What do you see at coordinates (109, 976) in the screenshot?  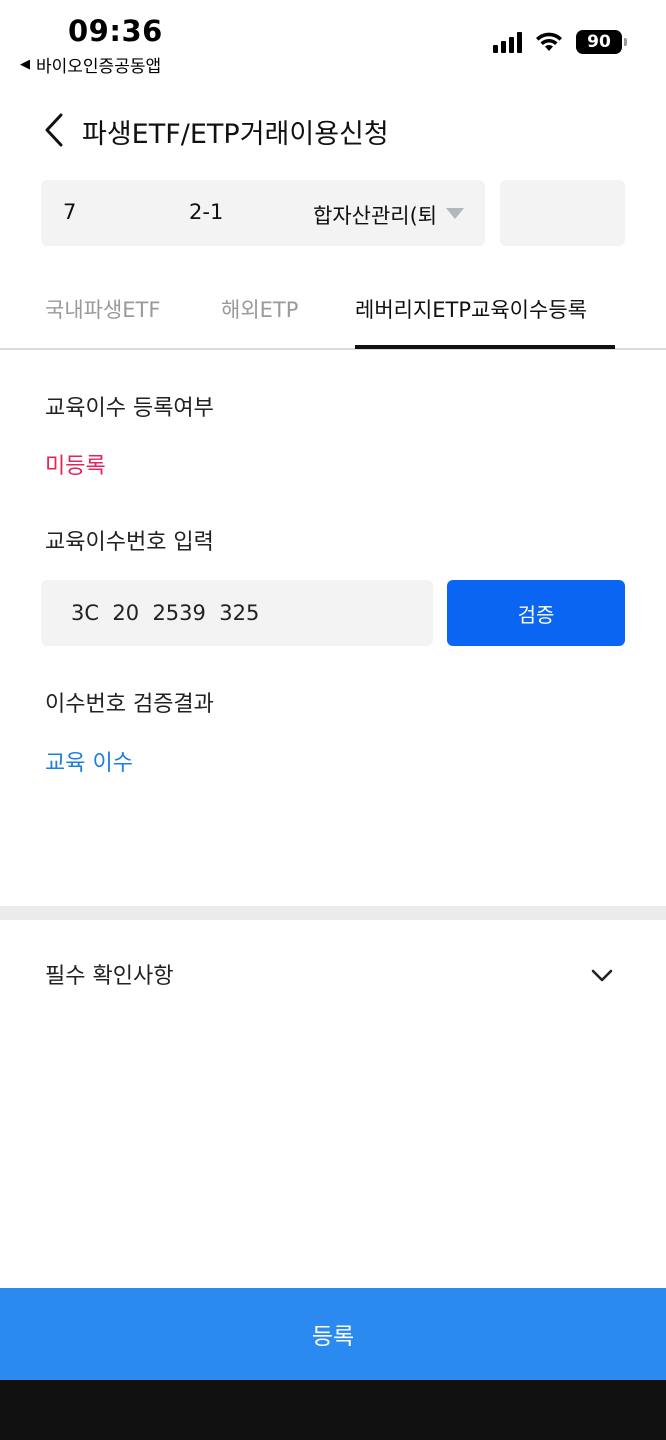 I see `required-notice-label: 필수 확인사항` at bounding box center [109, 976].